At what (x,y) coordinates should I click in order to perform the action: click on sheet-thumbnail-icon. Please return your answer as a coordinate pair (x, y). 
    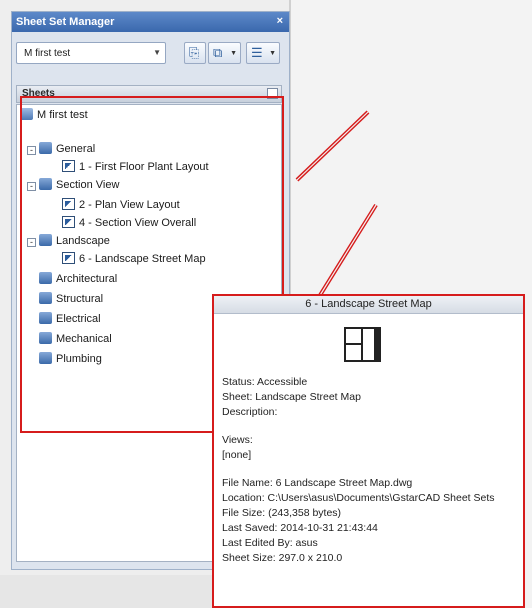
    Looking at the image, I should click on (362, 344).